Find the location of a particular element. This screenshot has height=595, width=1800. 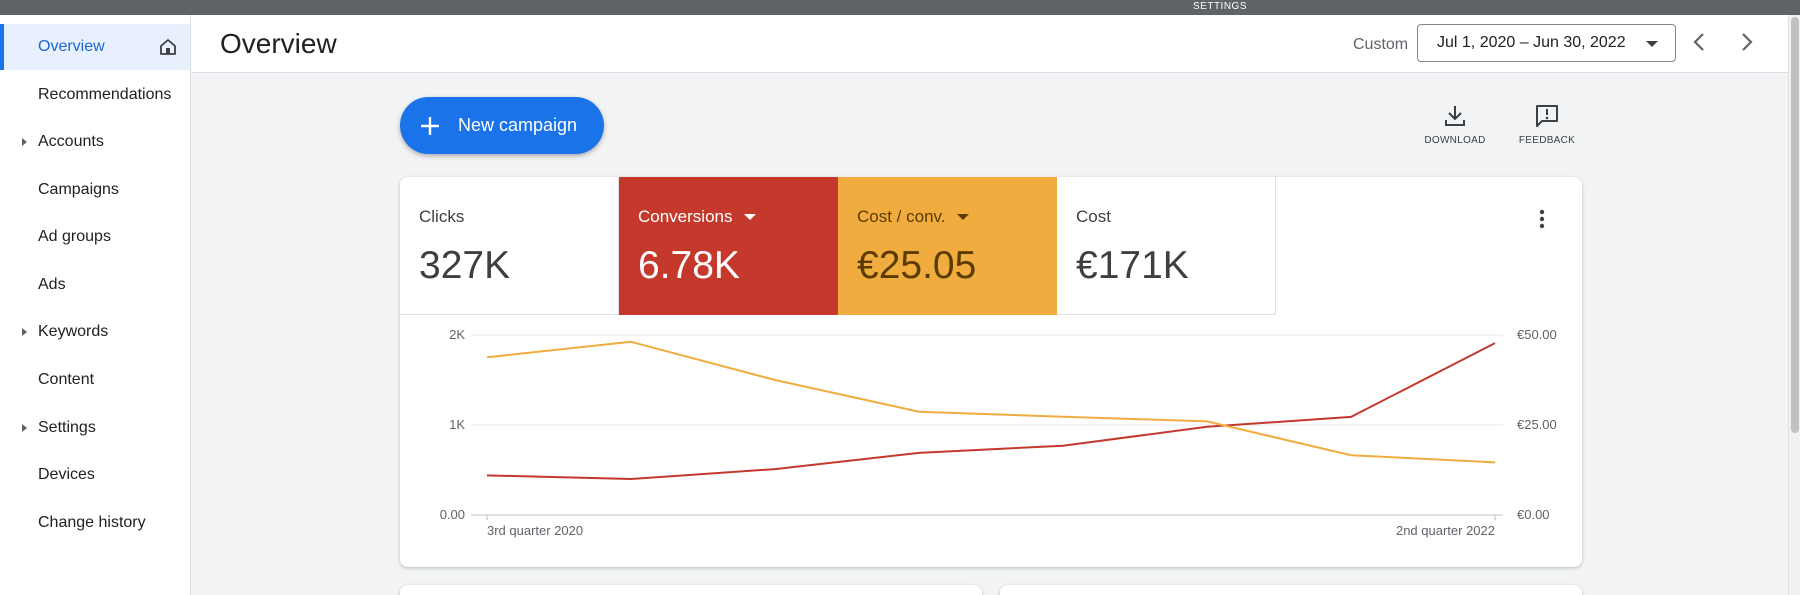

download-button: DOWNLOAD is located at coordinates (1455, 124).